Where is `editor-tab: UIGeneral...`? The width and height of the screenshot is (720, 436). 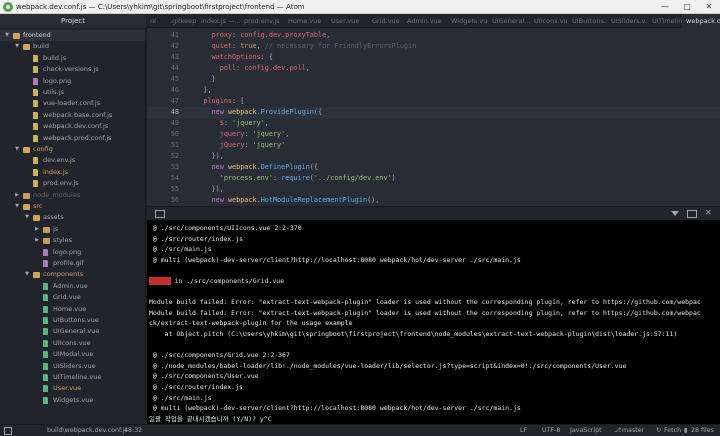
editor-tab: UIGeneral... is located at coordinates (509, 21).